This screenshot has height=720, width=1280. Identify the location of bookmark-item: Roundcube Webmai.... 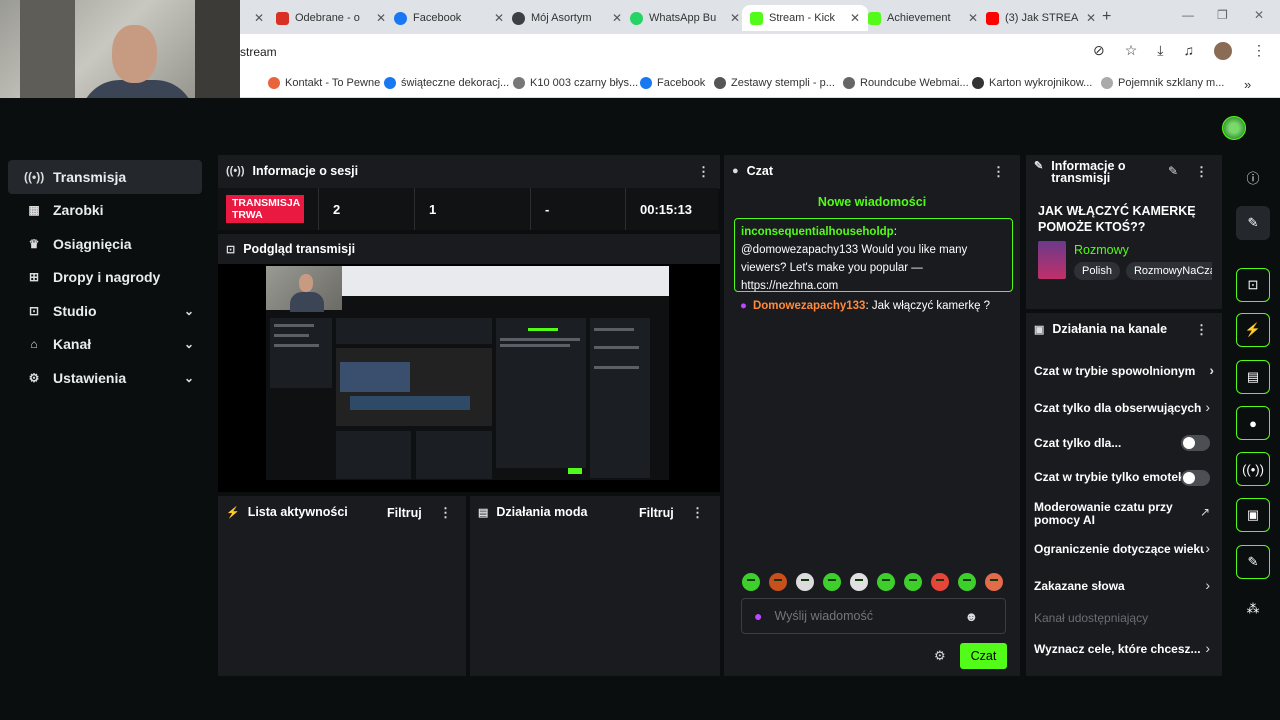
(906, 83).